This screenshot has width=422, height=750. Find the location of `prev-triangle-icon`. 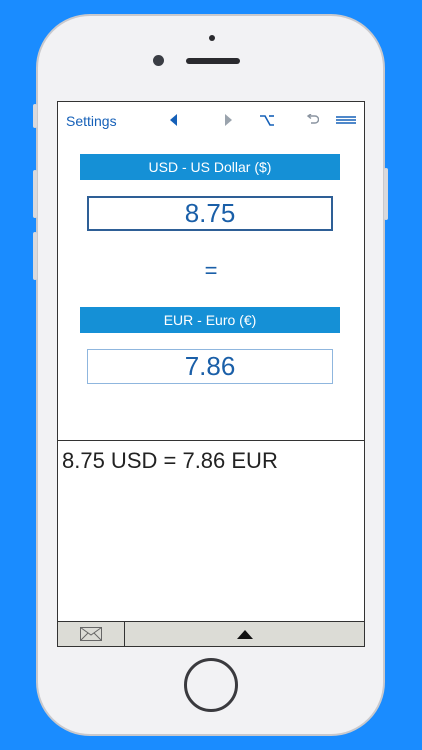

prev-triangle-icon is located at coordinates (174, 120).